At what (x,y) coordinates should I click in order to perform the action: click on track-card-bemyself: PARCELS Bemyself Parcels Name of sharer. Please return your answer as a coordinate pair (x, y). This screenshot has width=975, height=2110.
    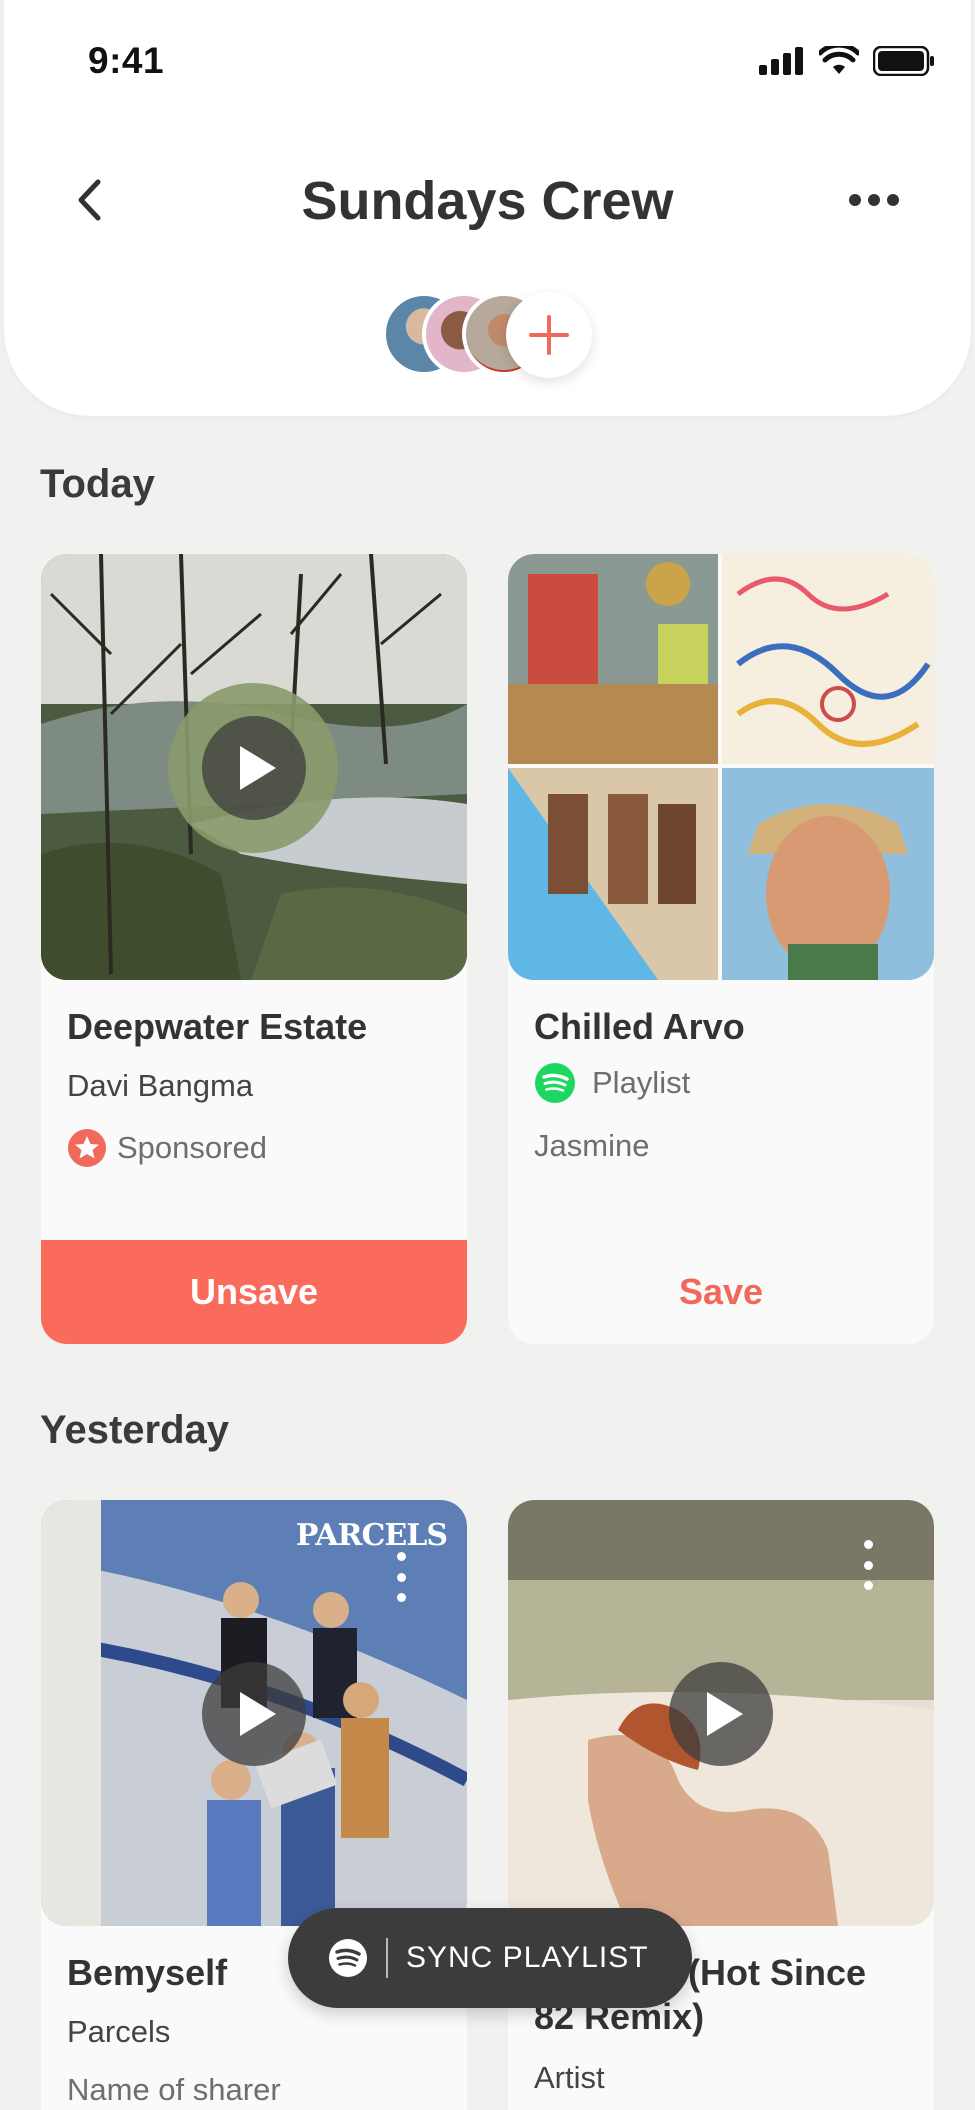
    Looking at the image, I should click on (254, 1805).